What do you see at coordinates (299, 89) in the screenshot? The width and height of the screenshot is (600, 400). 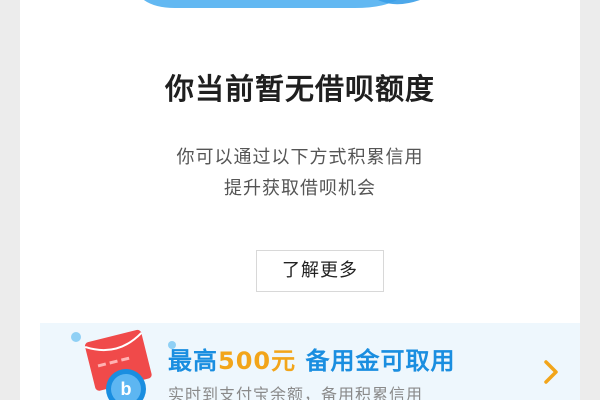 I see `page-title: 你当前暂无借呗额度` at bounding box center [299, 89].